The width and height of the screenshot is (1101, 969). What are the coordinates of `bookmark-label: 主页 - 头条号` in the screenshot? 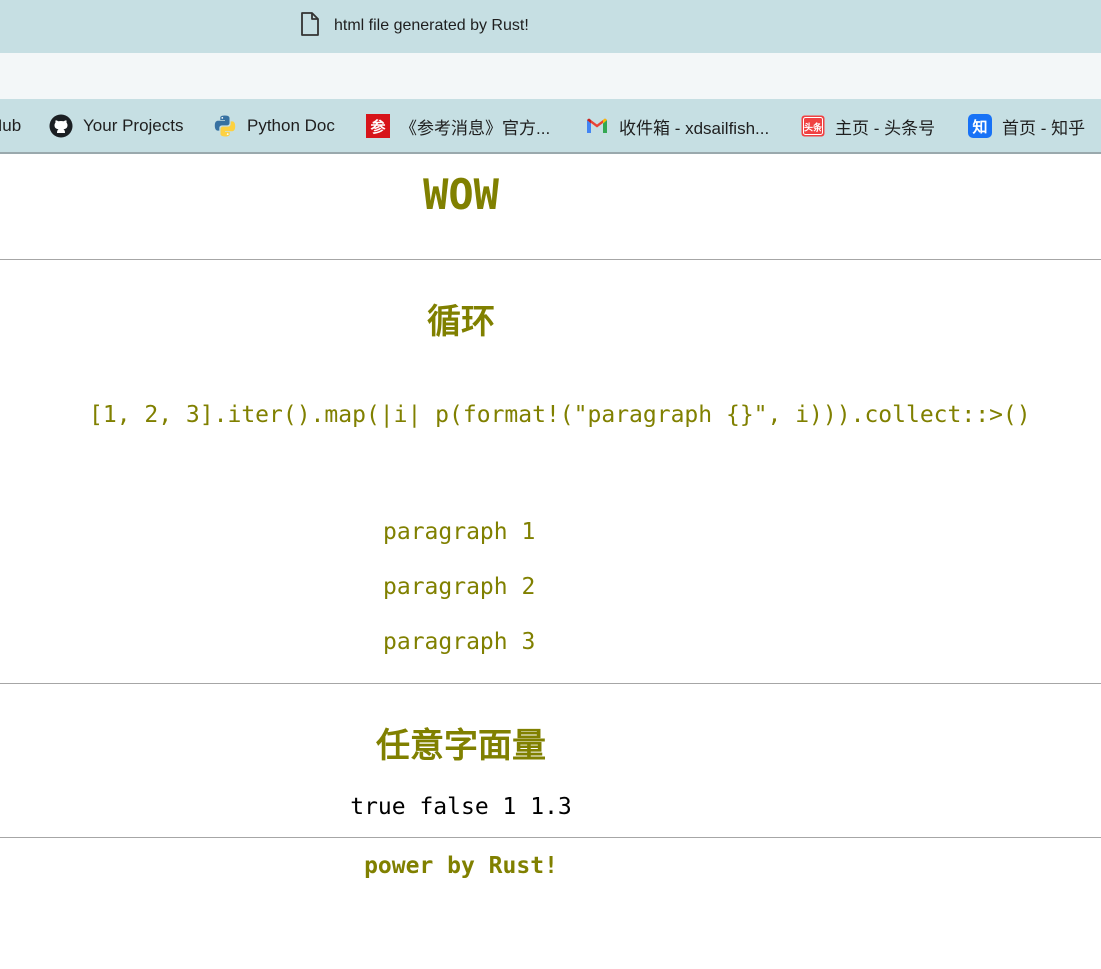 It's located at (885, 128).